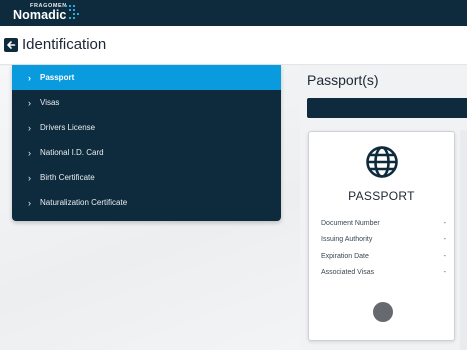  Describe the element at coordinates (463, 240) in the screenshot. I see `next-card-edge` at that location.